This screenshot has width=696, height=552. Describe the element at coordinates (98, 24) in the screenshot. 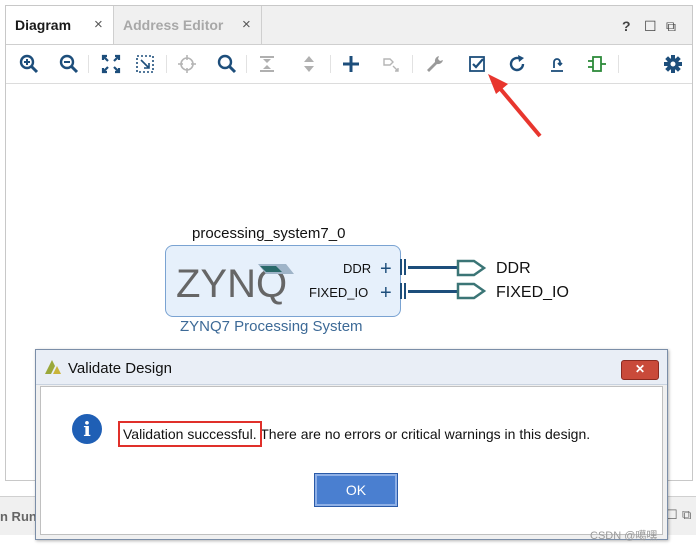

I see `tab-diagram-close-icon: ×` at that location.